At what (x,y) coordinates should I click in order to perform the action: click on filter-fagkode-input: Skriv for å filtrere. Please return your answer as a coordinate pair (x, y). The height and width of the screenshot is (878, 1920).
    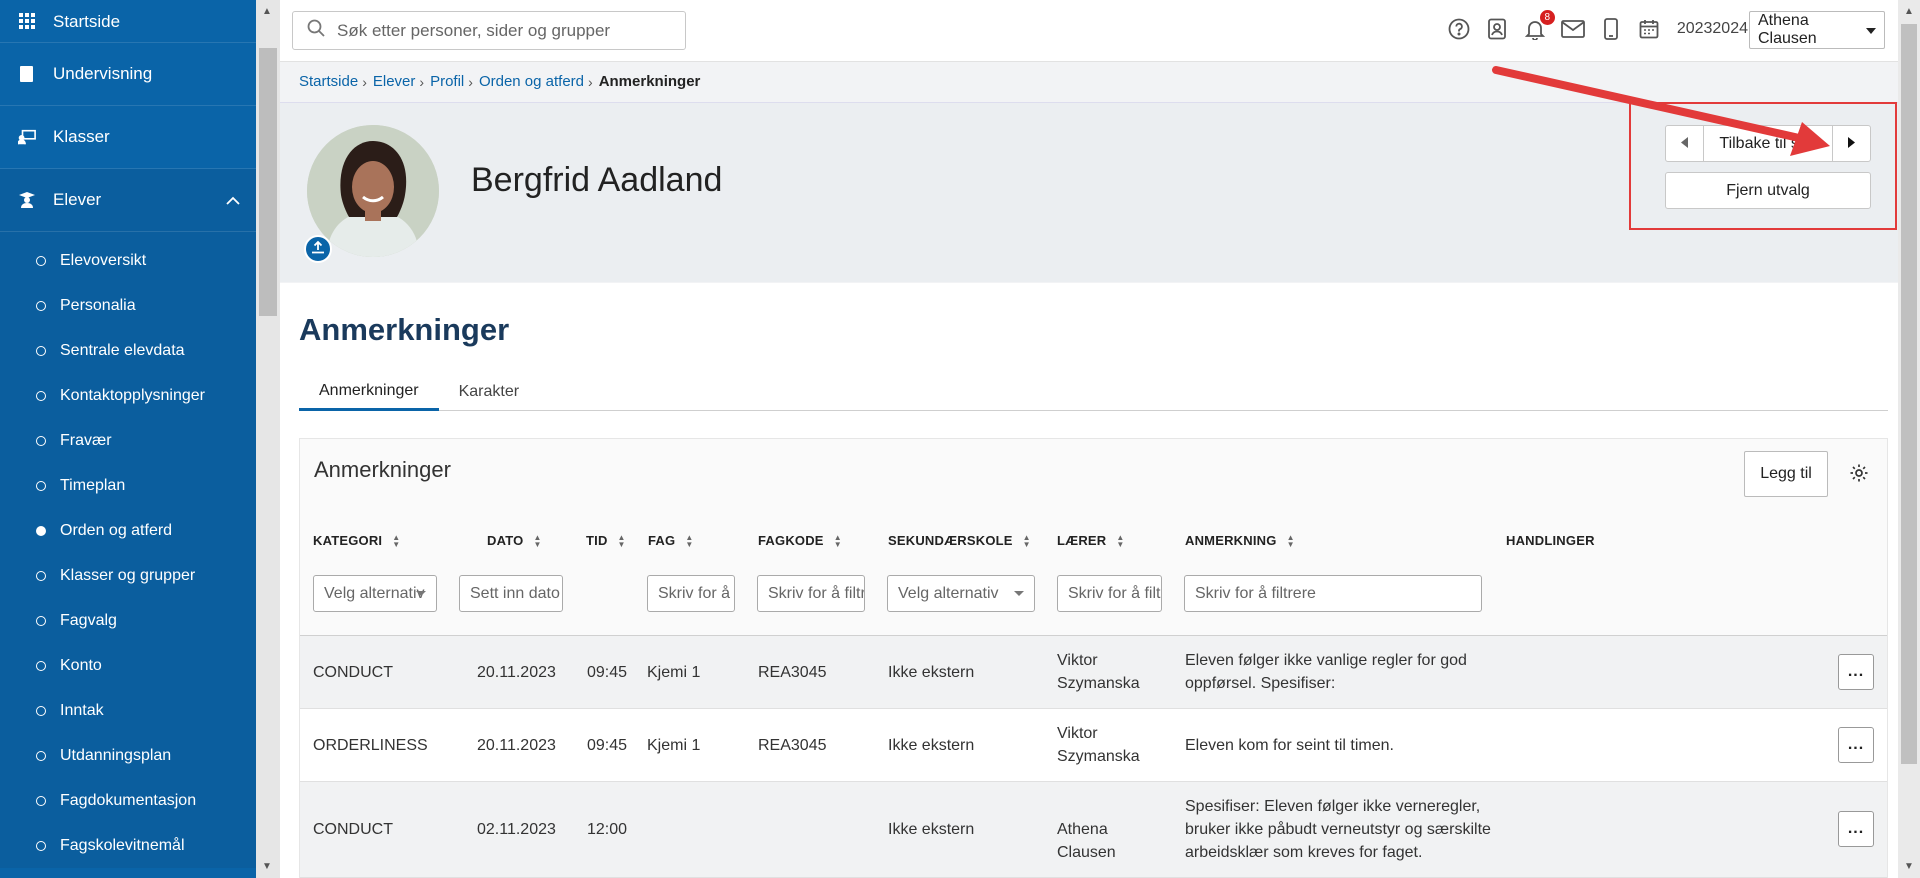
    Looking at the image, I should click on (811, 593).